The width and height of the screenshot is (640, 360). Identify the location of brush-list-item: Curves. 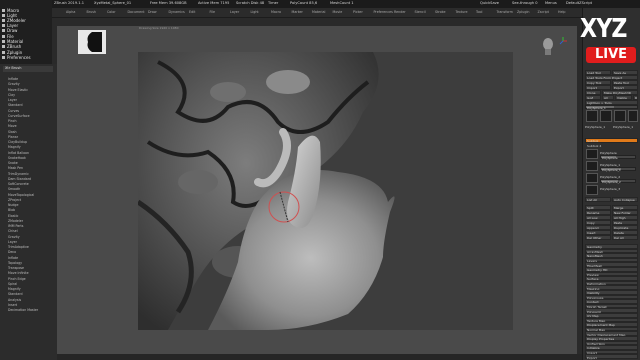
(13, 111).